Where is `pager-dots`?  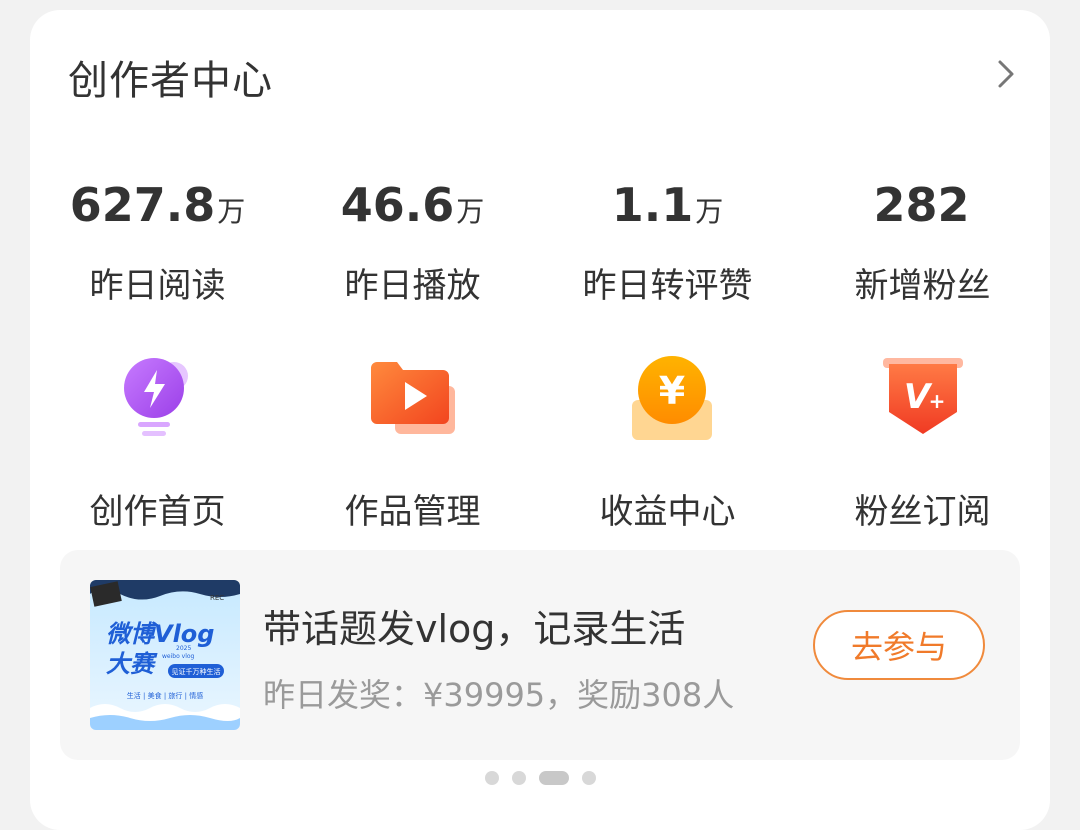
pager-dots is located at coordinates (540, 779).